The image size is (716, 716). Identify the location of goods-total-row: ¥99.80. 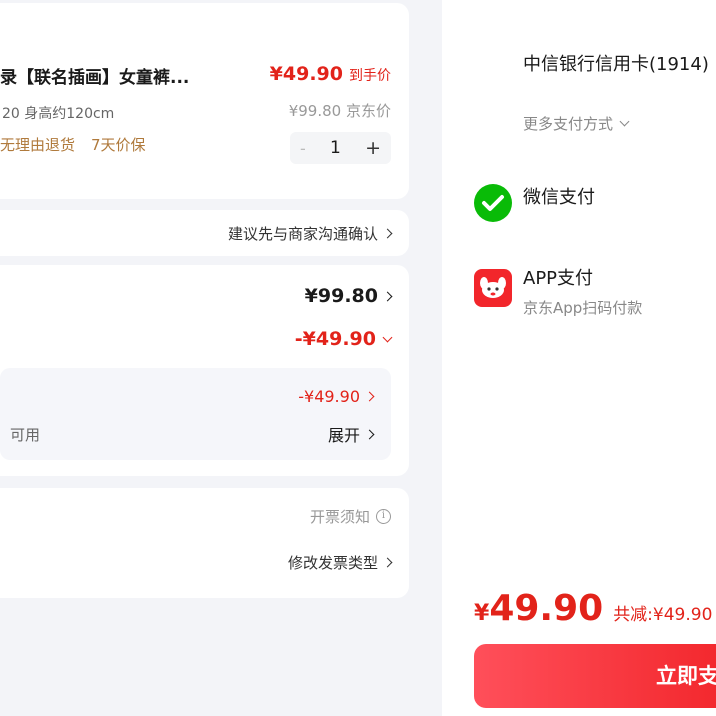
(348, 296).